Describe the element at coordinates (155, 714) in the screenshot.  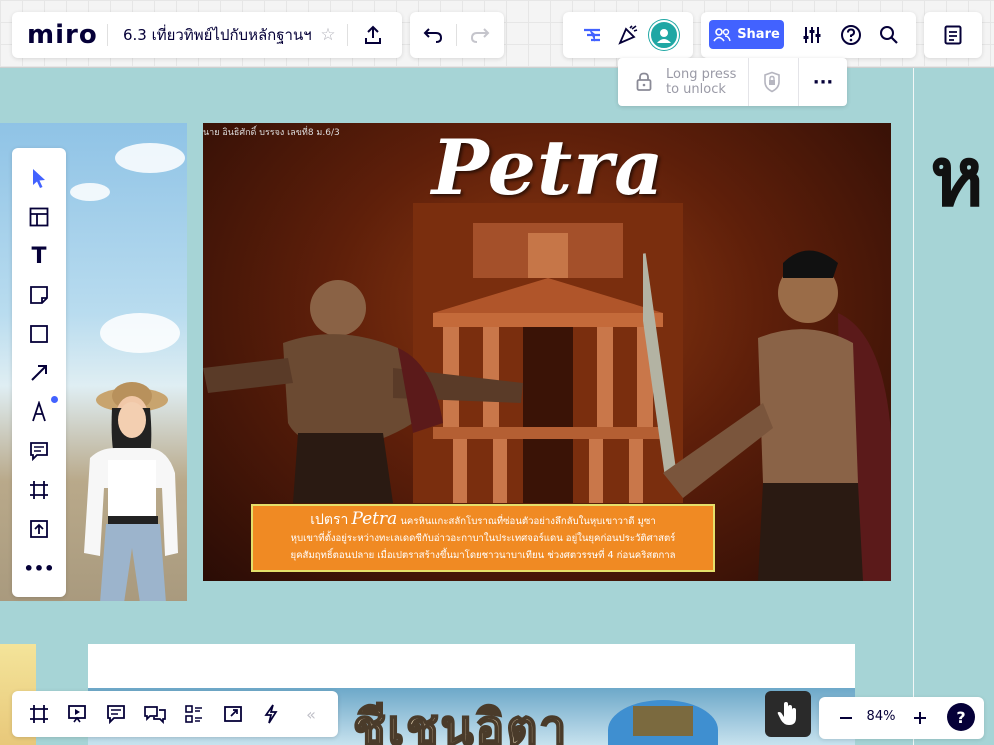
I see `chat-icon` at that location.